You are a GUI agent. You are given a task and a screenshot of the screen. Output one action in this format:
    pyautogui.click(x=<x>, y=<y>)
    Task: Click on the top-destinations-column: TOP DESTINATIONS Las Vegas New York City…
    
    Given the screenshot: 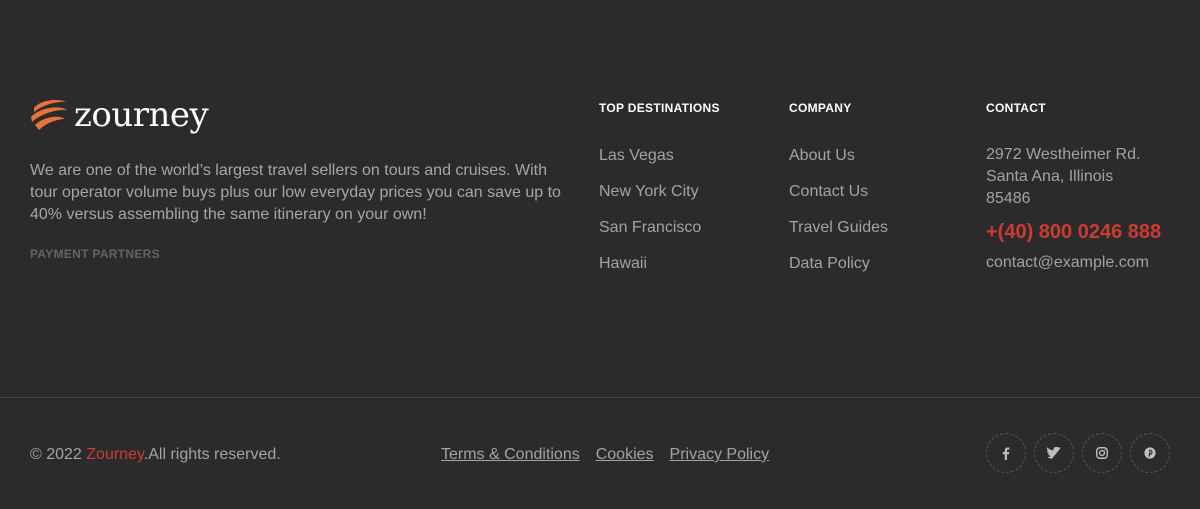 What is the action you would take?
    pyautogui.click(x=659, y=195)
    